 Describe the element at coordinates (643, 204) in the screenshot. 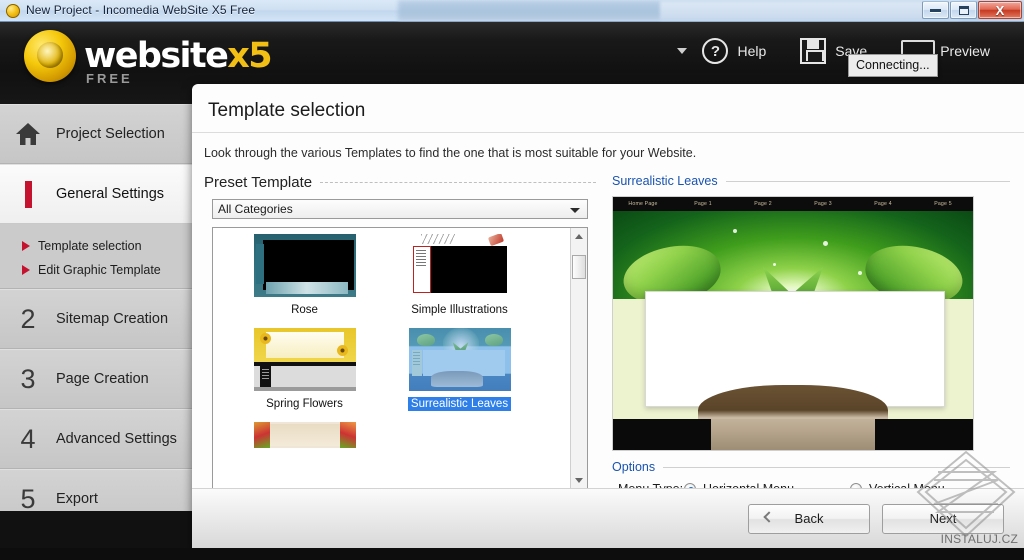

I see `preview-nav-item: Home Page` at that location.